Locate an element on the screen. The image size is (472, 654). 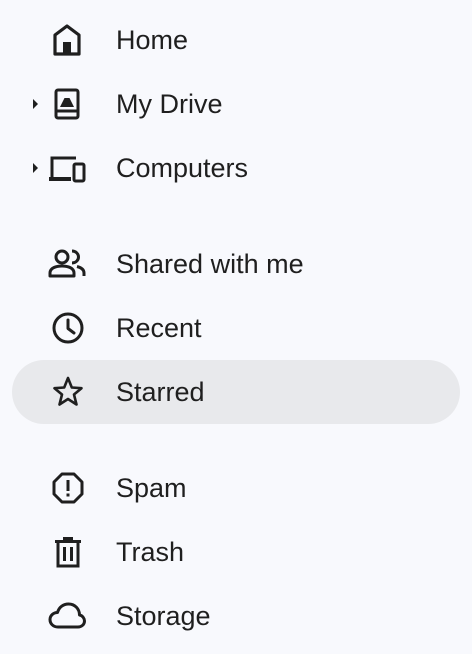
sidebar-item-label: Starred is located at coordinates (160, 392).